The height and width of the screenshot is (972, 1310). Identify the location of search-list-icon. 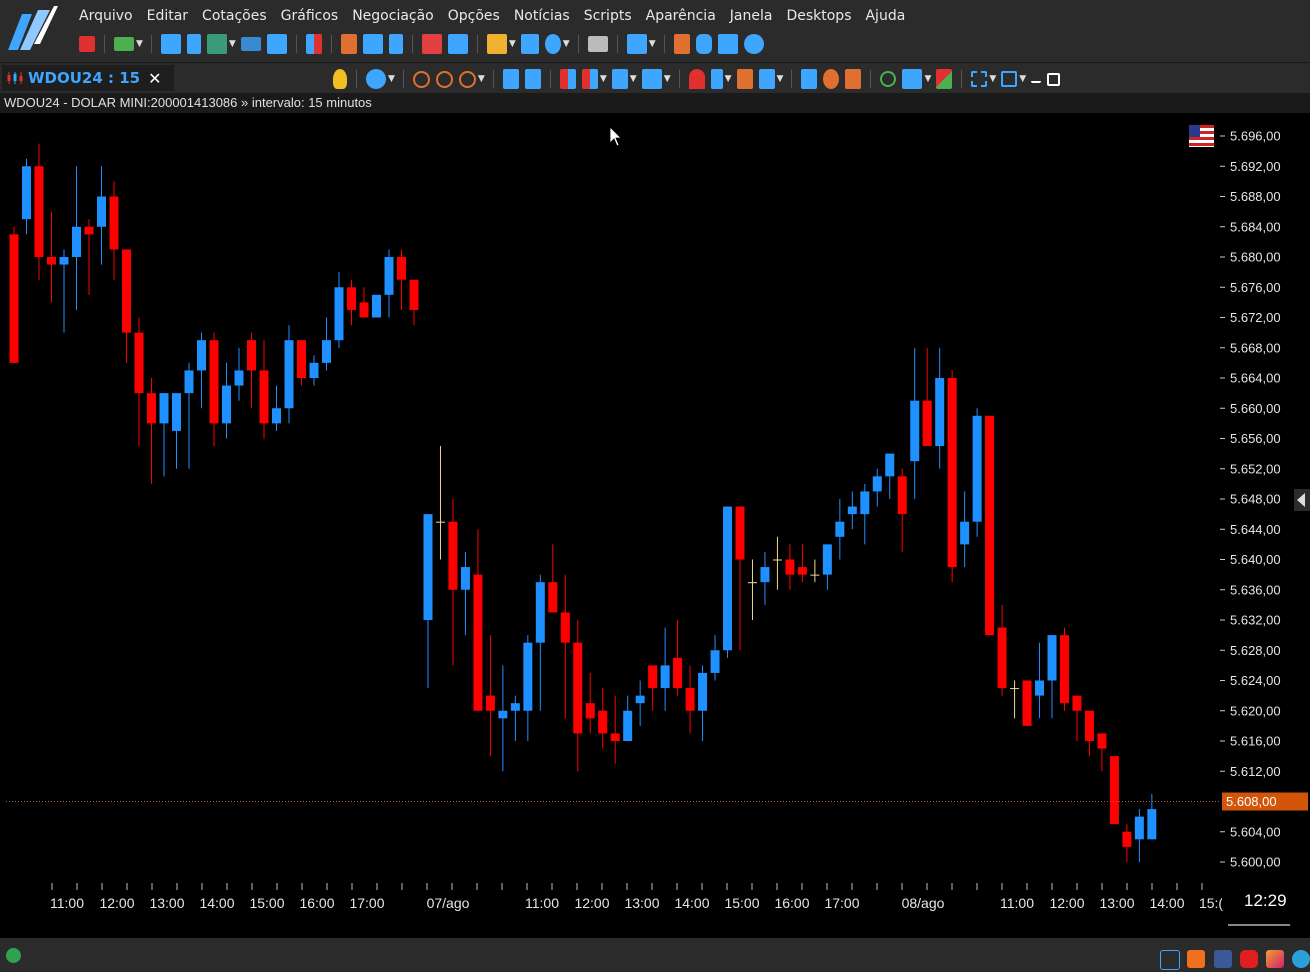
(348, 44).